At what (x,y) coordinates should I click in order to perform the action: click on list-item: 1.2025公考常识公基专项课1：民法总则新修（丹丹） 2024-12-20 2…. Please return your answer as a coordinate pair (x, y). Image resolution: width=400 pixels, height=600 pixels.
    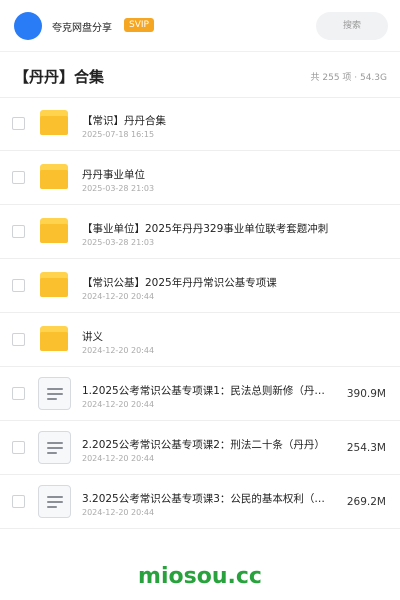
    Looking at the image, I should click on (200, 394).